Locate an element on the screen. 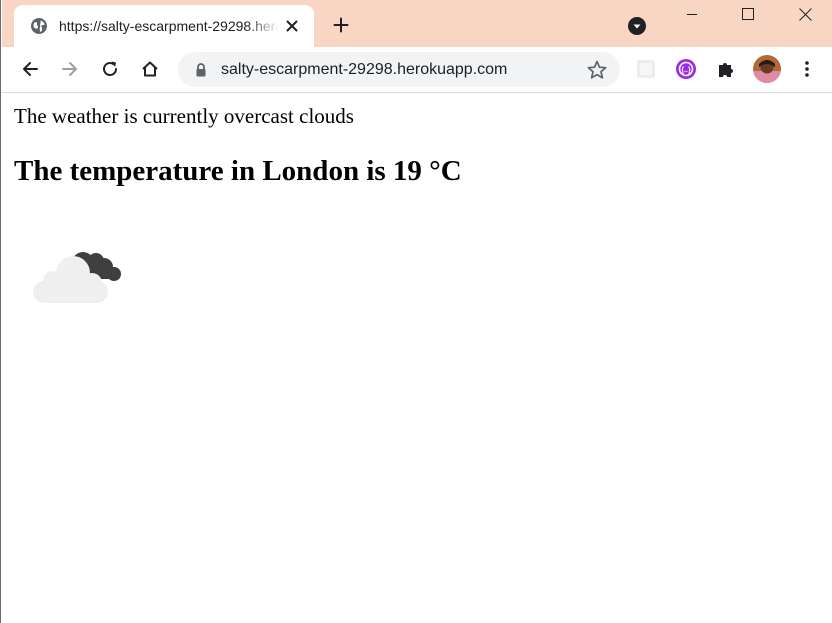 This screenshot has width=832, height=623. forward-arrow-icon is located at coordinates (70, 69).